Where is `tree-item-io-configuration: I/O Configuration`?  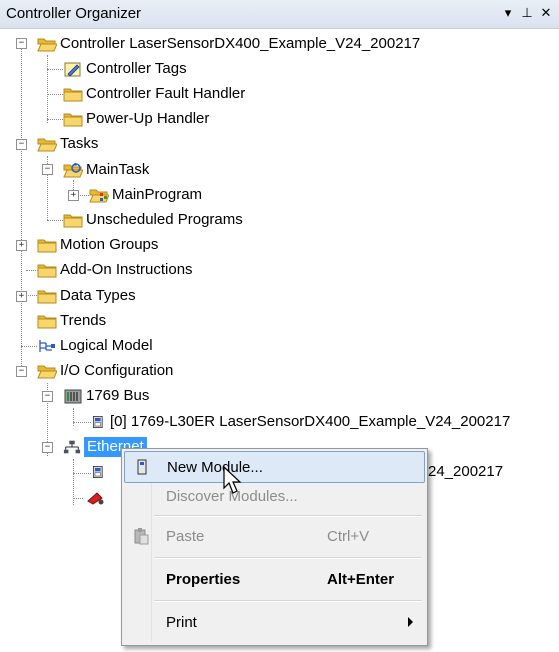 tree-item-io-configuration: I/O Configuration is located at coordinates (105, 371).